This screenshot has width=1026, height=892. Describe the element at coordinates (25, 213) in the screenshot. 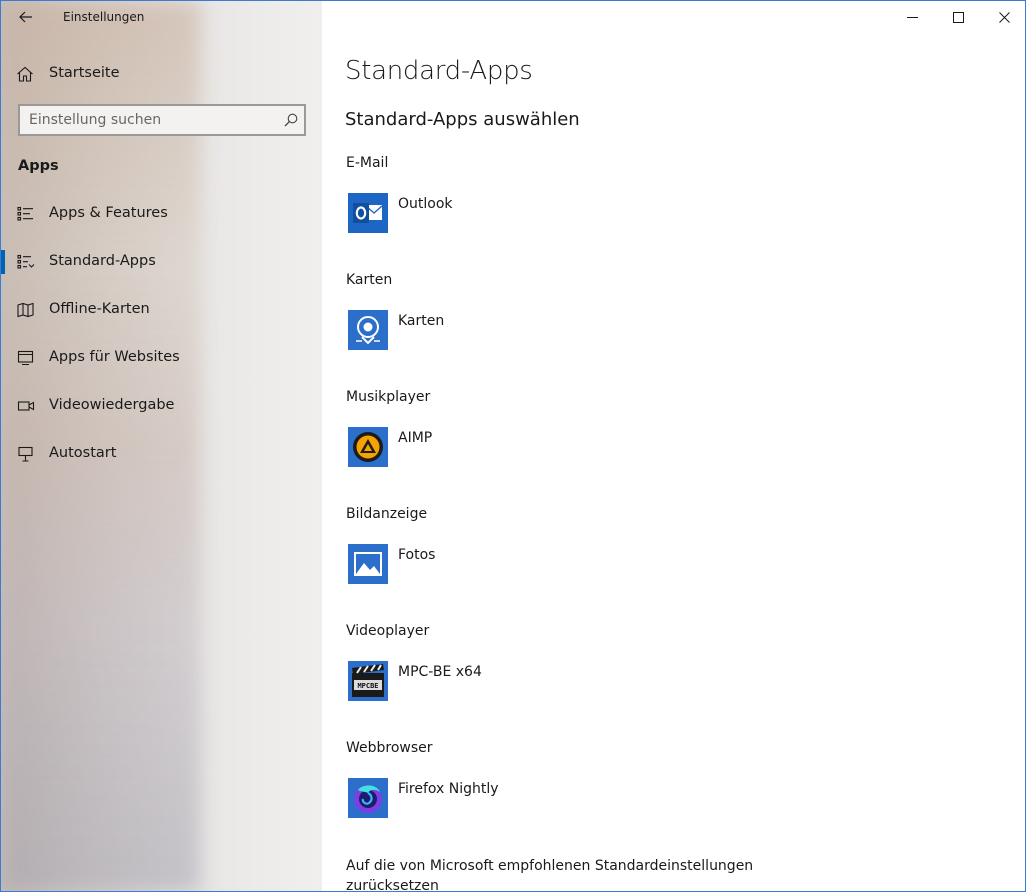

I see `apps-features-icon` at that location.